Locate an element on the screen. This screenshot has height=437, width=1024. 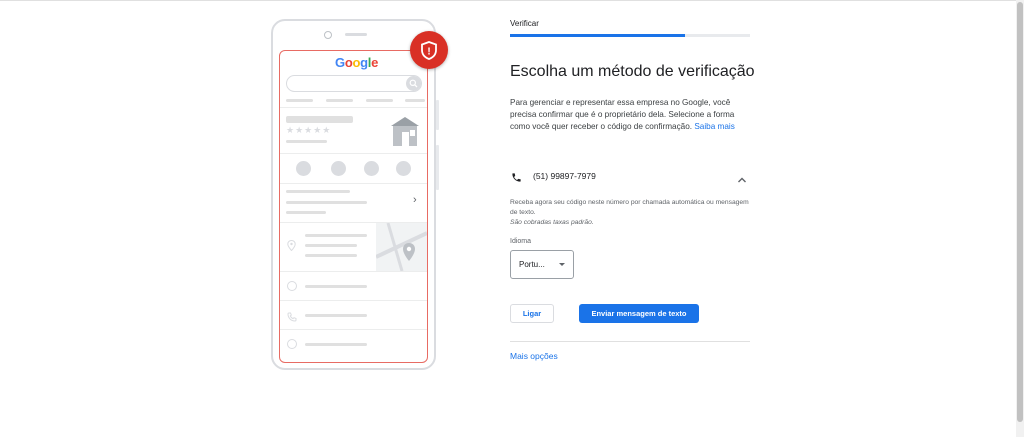
camera-icon is located at coordinates (328, 35).